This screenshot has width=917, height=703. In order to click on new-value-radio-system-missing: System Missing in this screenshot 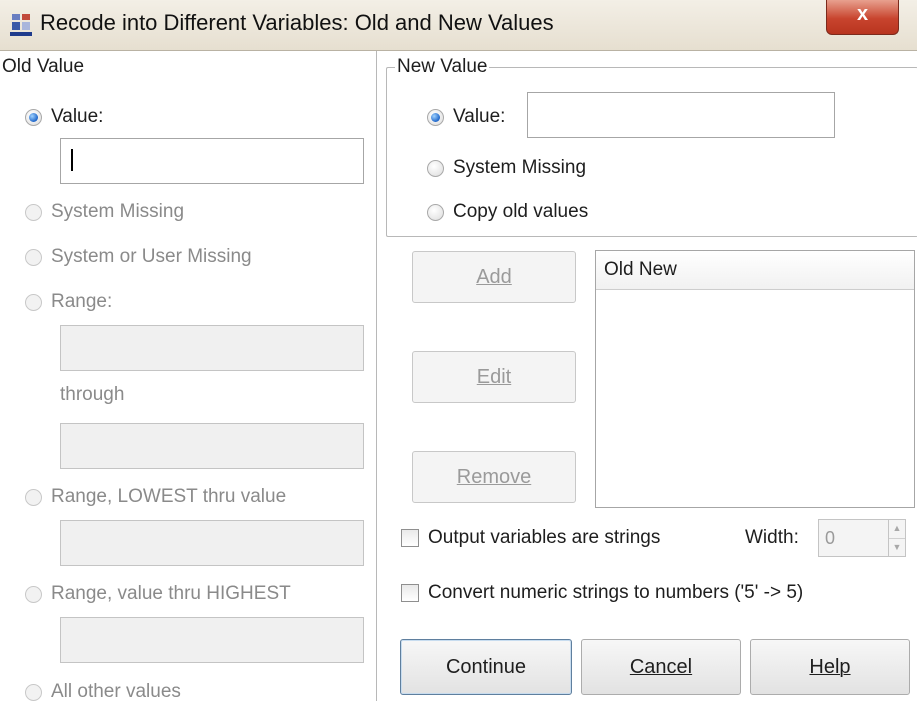, I will do `click(506, 168)`.